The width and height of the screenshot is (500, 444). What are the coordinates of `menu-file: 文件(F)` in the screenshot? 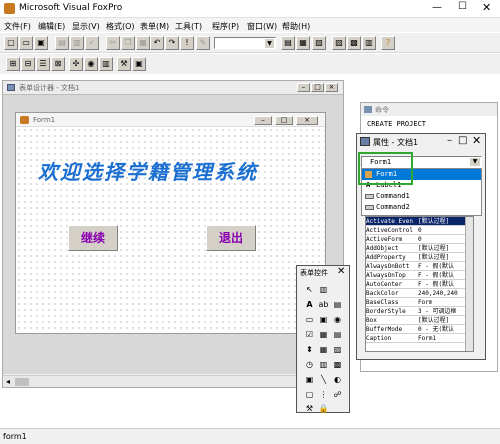 It's located at (17, 26).